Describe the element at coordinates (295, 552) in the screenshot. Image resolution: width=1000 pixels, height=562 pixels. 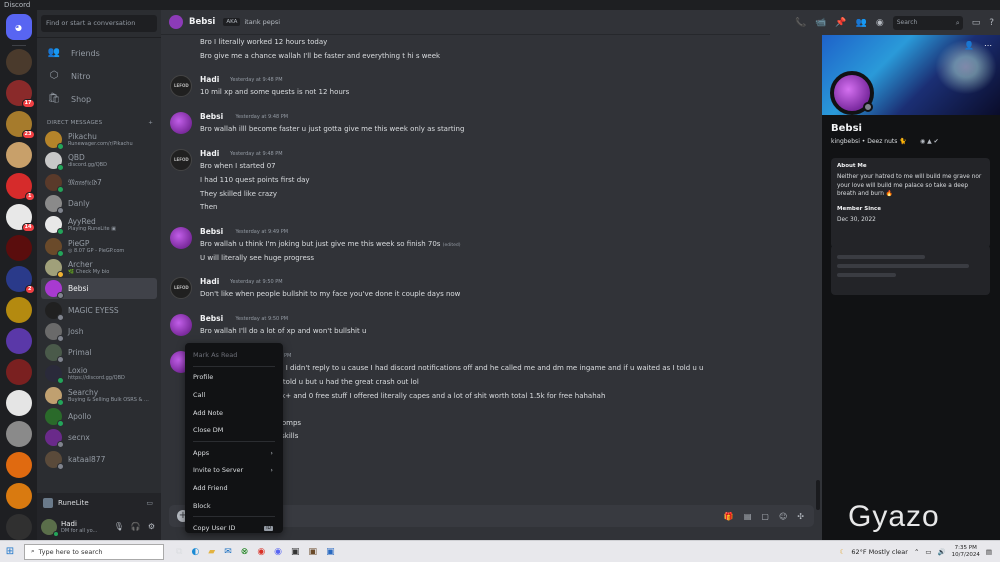
I see `app-icon: ▣` at that location.